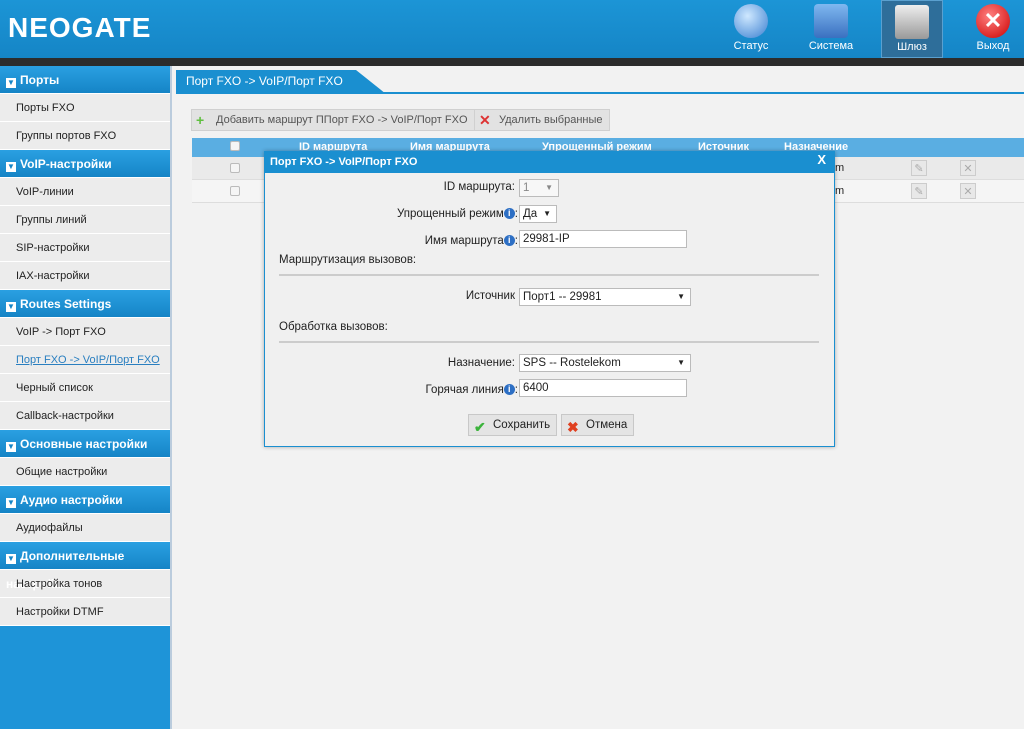 Image resolution: width=1024 pixels, height=729 pixels. What do you see at coordinates (572, 363) in the screenshot?
I see `destination-value: SPS -- Rostelekom` at bounding box center [572, 363].